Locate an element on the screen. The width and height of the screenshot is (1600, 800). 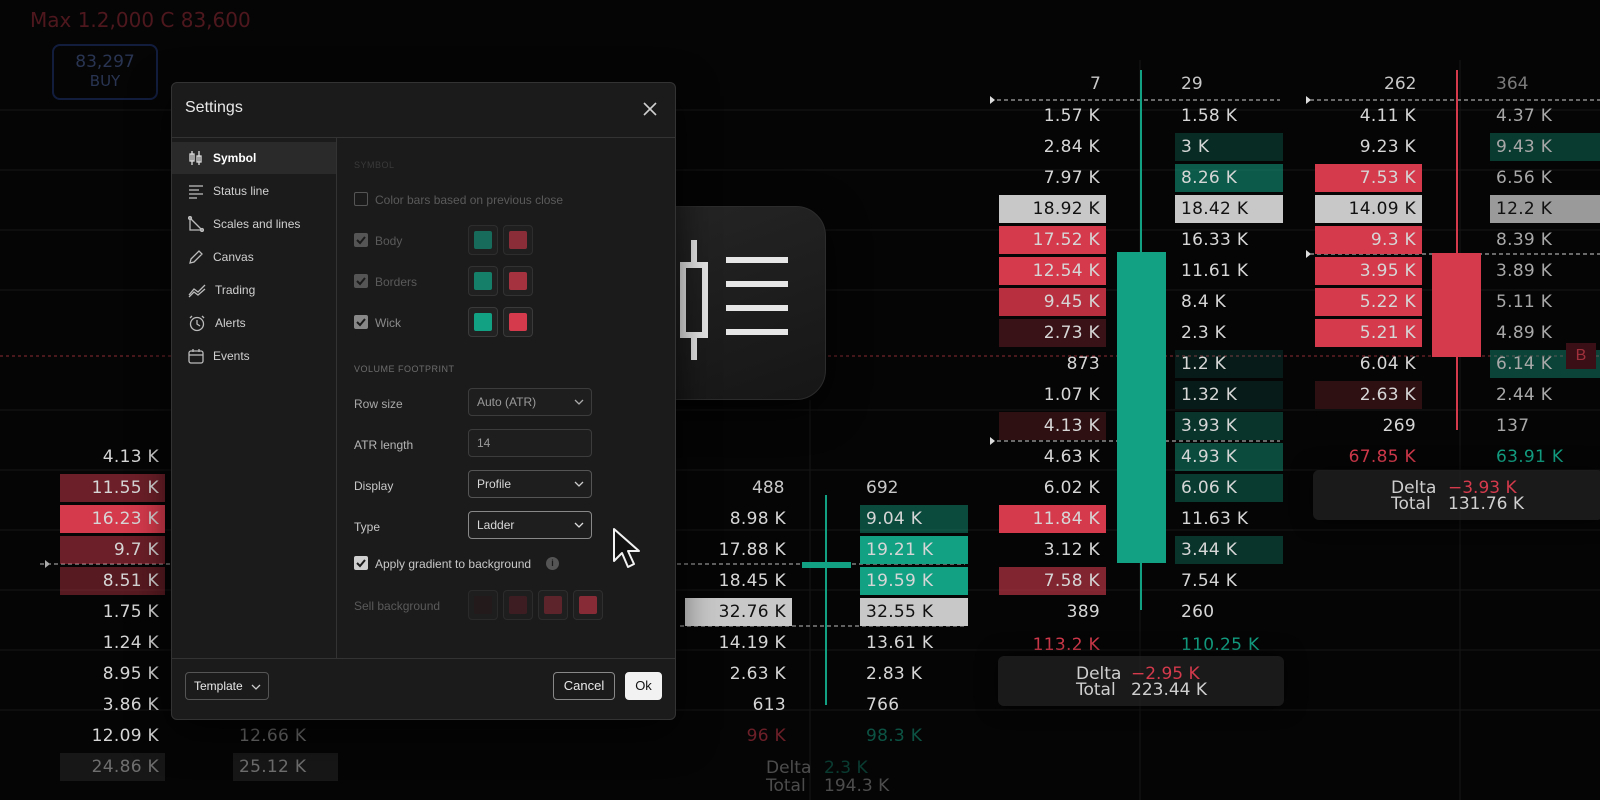
footprint-cell: 1.58 K is located at coordinates (1209, 116).